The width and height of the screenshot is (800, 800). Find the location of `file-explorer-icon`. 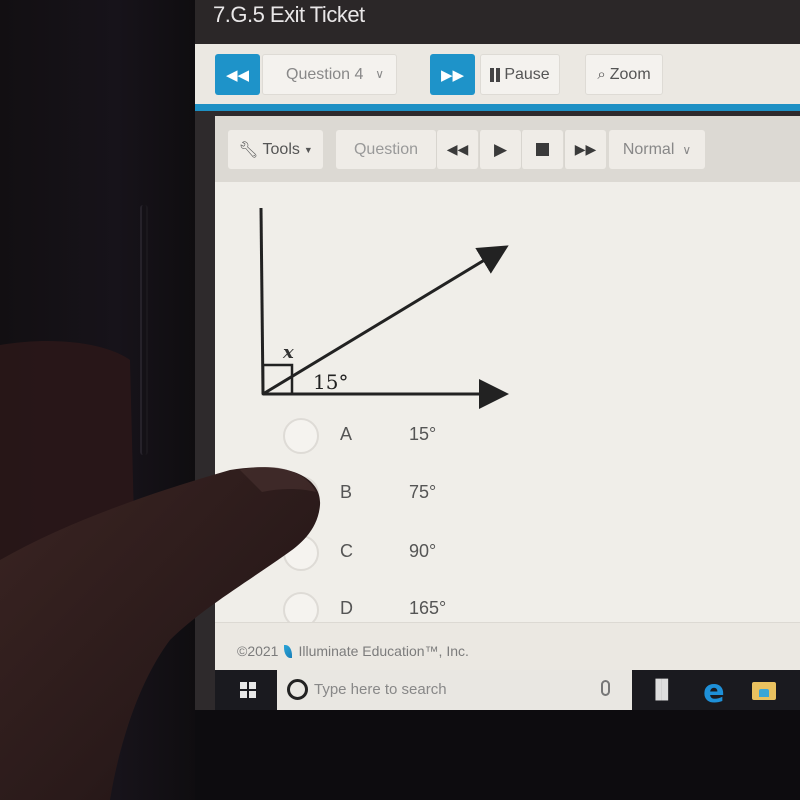

file-explorer-icon is located at coordinates (764, 691).